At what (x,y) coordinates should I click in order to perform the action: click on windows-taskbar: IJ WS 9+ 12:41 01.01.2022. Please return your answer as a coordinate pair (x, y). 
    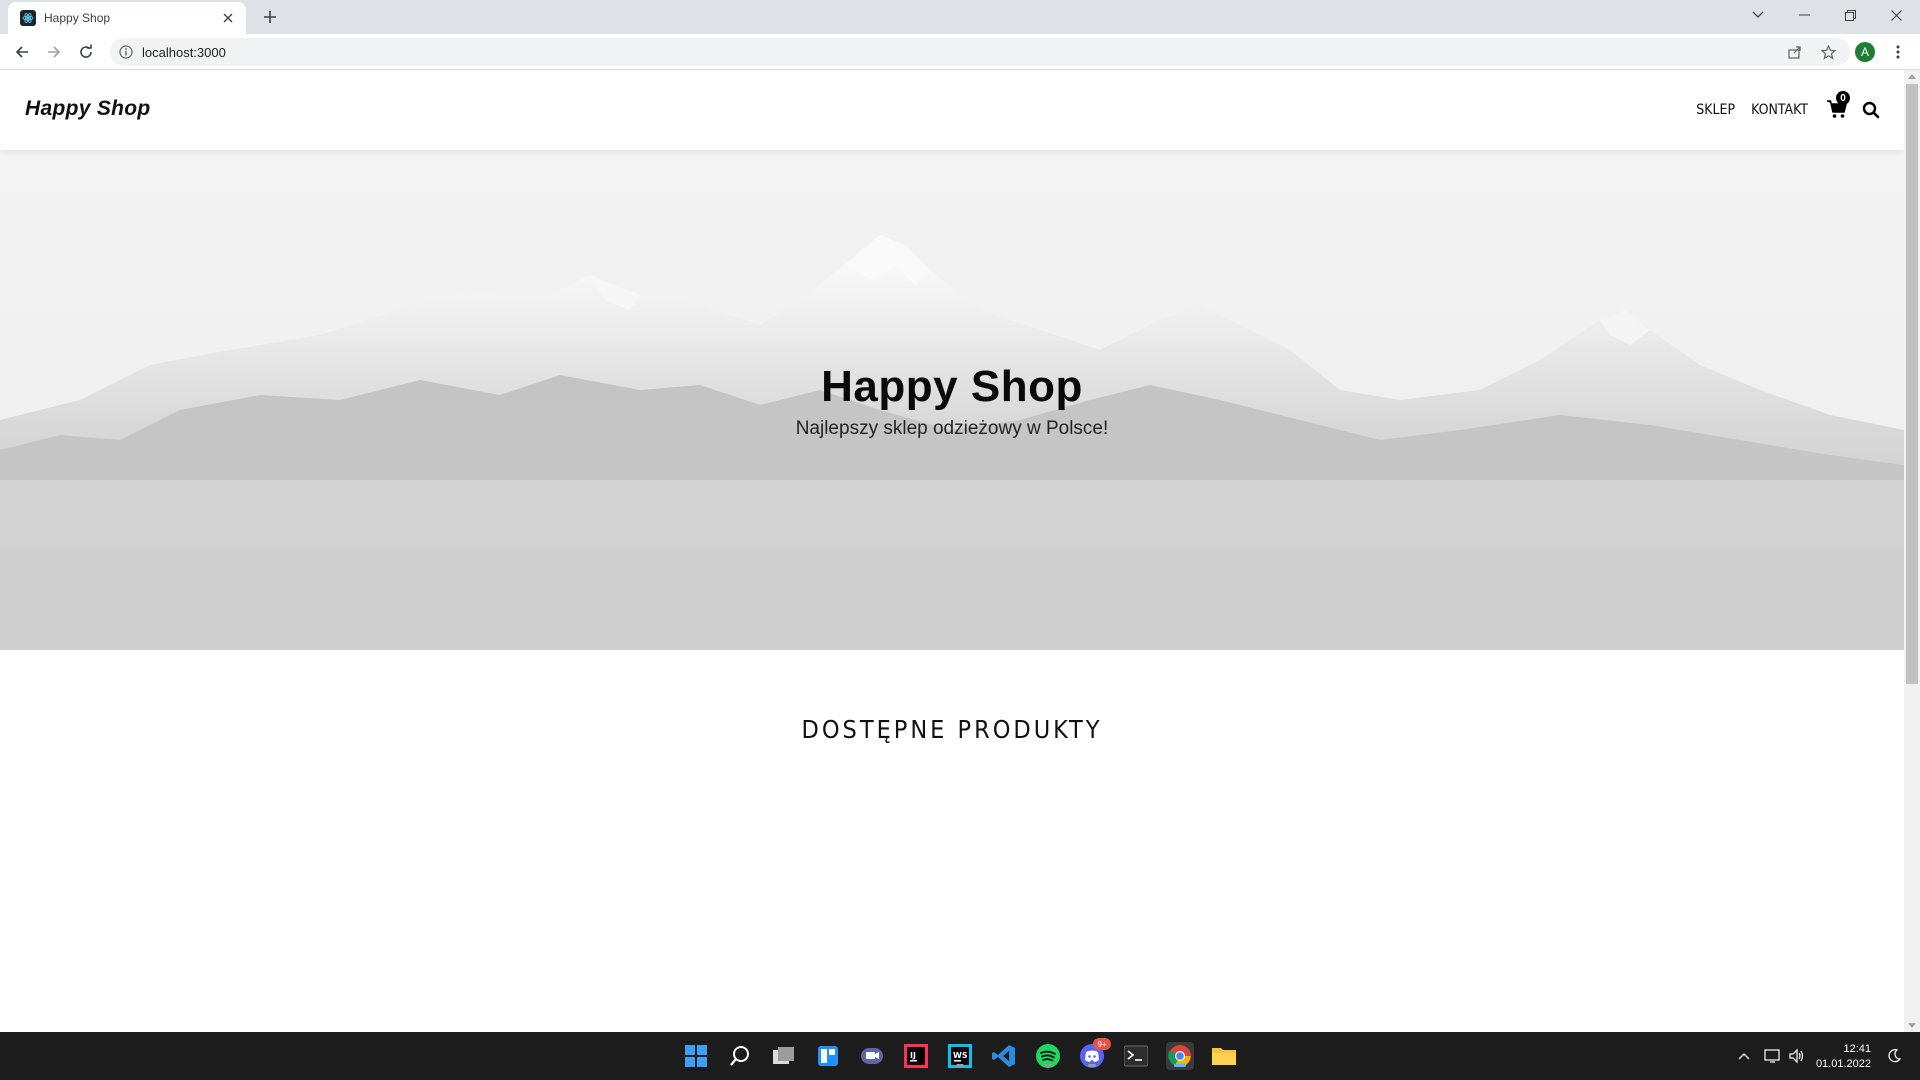
    Looking at the image, I should click on (960, 1056).